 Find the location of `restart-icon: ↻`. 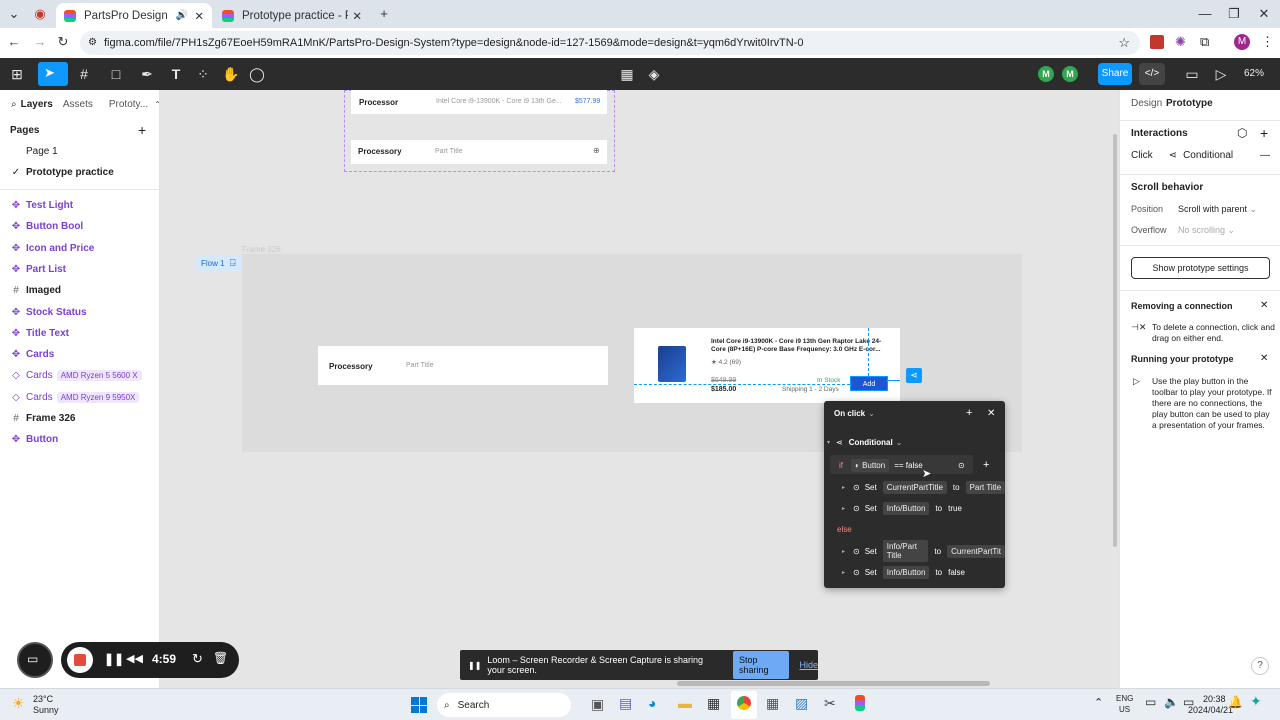

restart-icon: ↻ is located at coordinates (197, 659).